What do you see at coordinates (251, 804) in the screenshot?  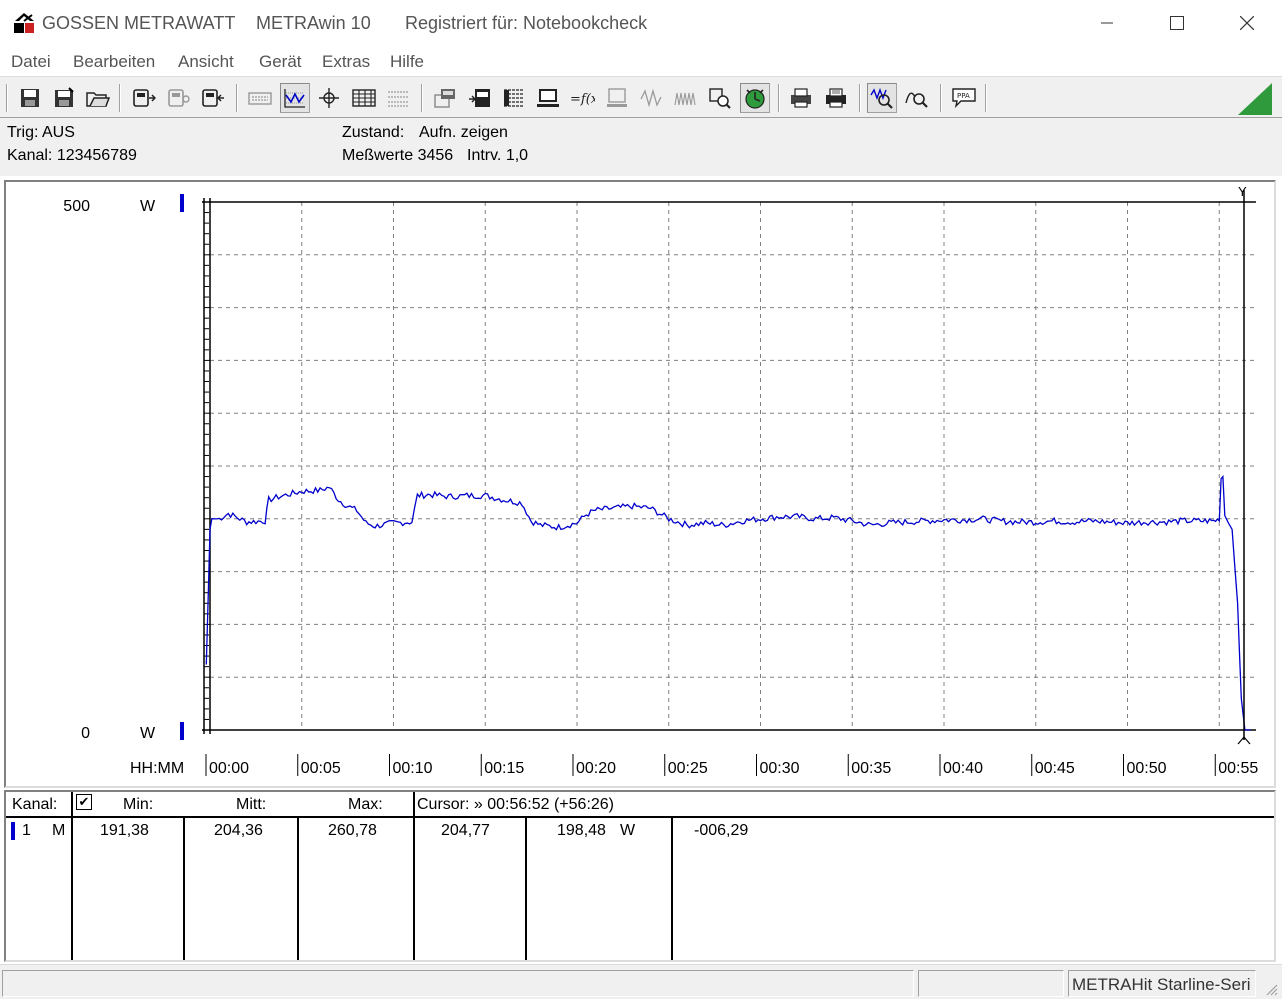 I see `header-mitt: Mitt:` at bounding box center [251, 804].